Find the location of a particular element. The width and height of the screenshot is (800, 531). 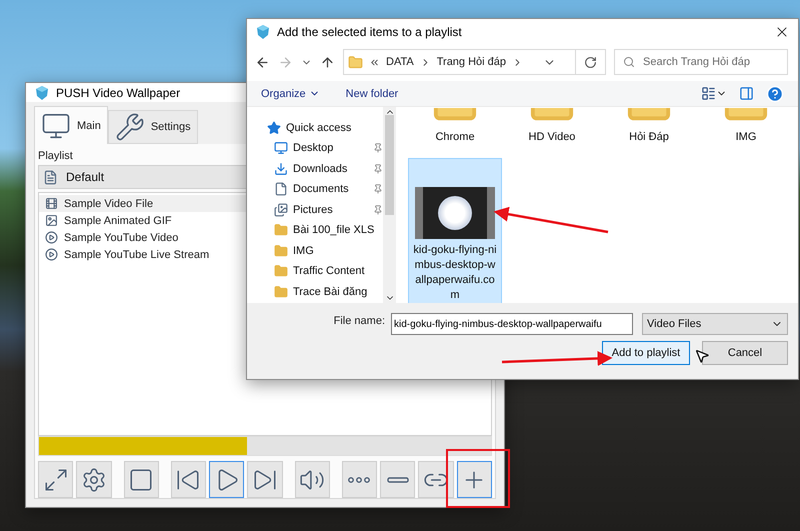

field-label: File name: is located at coordinates (359, 321).